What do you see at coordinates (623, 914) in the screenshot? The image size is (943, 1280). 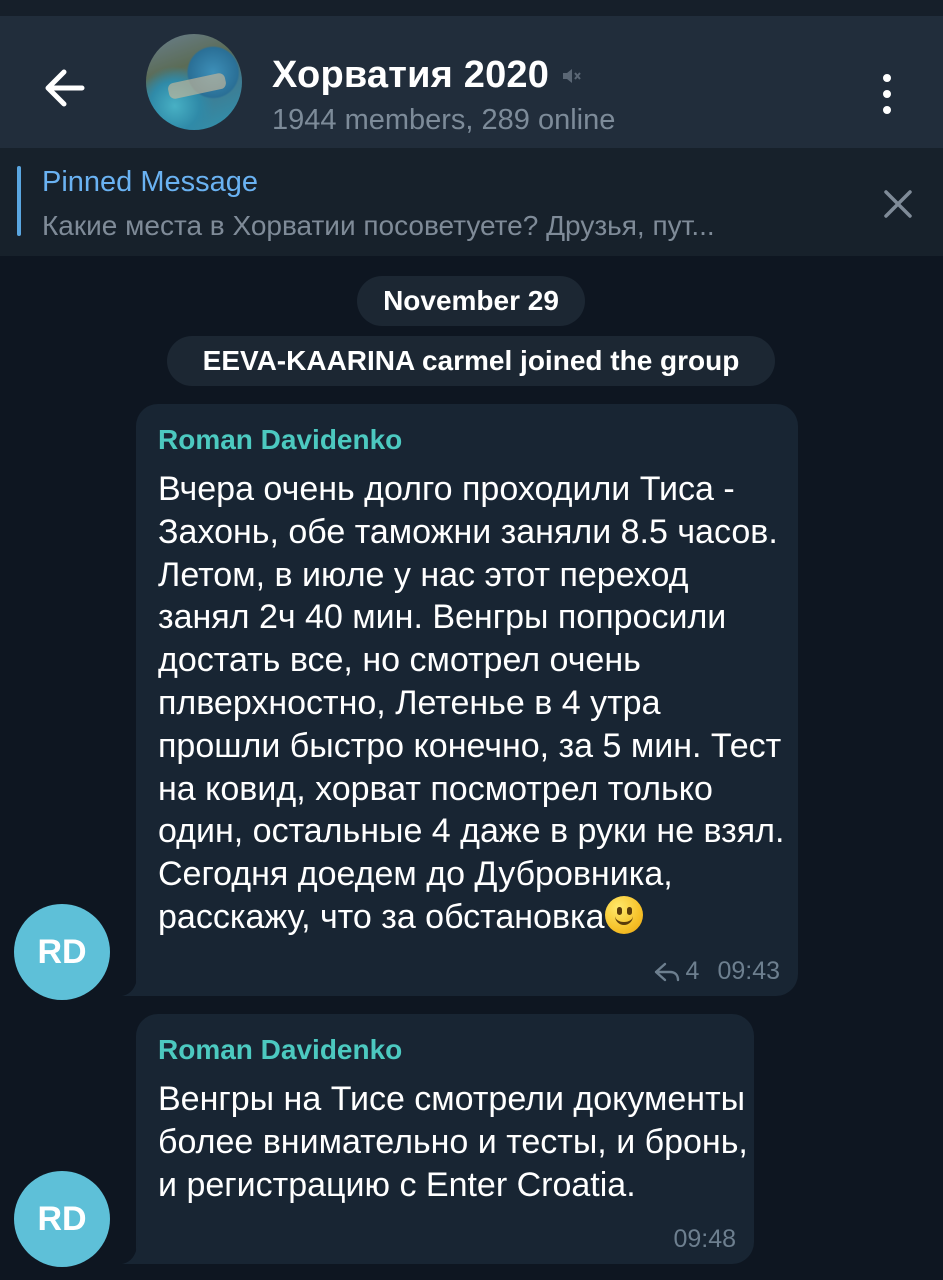 I see `slightly-smiling-face-icon` at bounding box center [623, 914].